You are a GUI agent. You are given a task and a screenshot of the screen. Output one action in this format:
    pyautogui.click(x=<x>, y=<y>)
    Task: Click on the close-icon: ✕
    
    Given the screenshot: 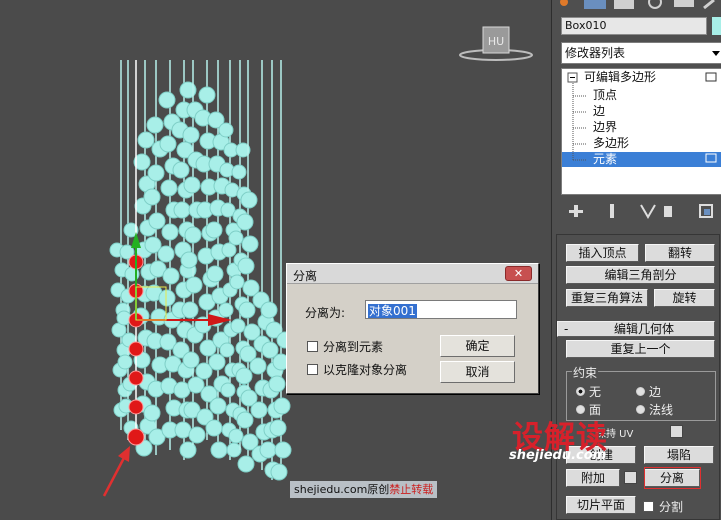 What is the action you would take?
    pyautogui.click(x=518, y=273)
    